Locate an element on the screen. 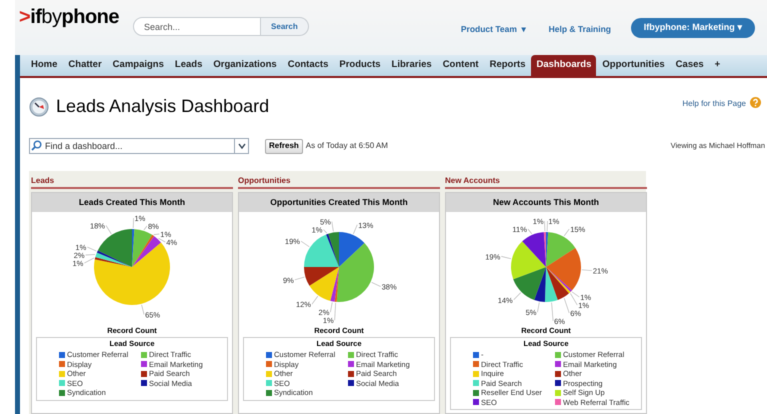 Image resolution: width=767 pixels, height=414 pixels. card-title: Leads Created This Month is located at coordinates (132, 202).